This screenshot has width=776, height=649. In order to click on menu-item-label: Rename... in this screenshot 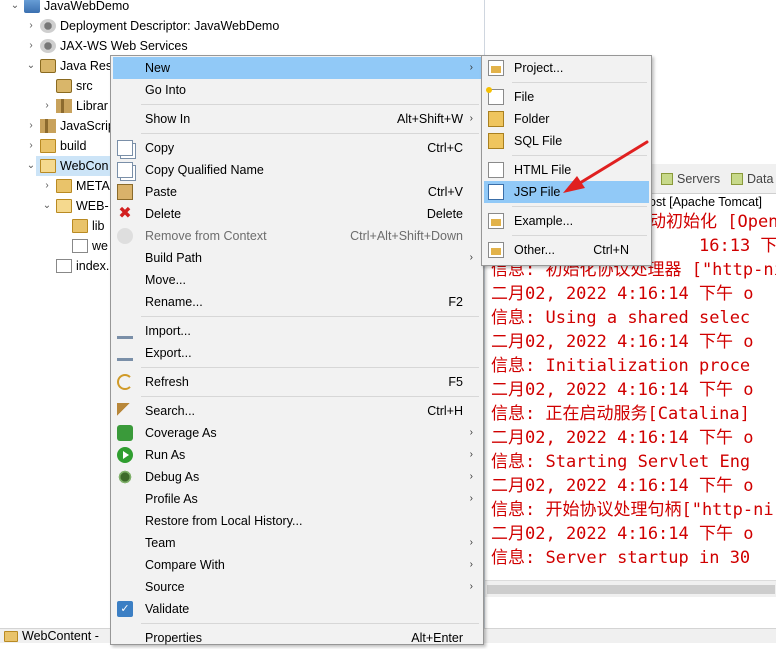, I will do `click(174, 302)`.